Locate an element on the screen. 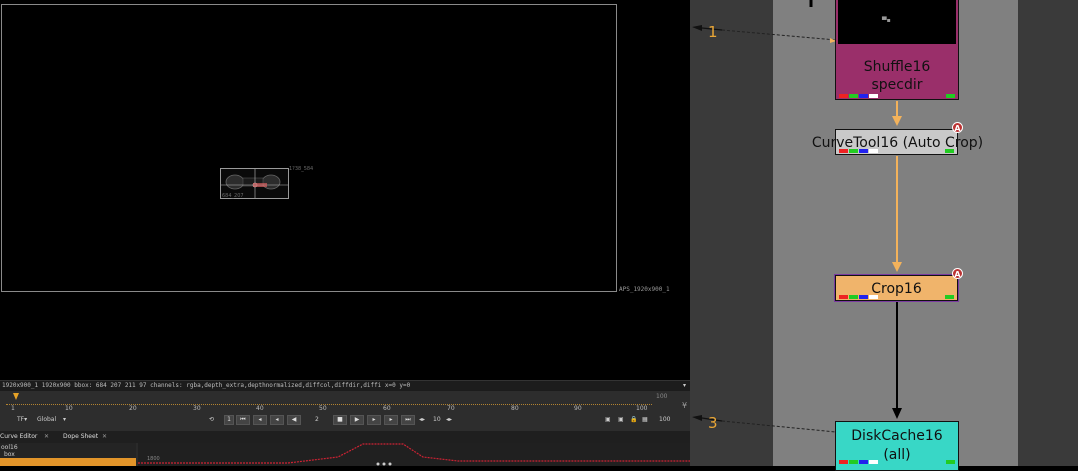 The image size is (1078, 471). tab-curve-editor: Curve Editor is located at coordinates (18, 436).